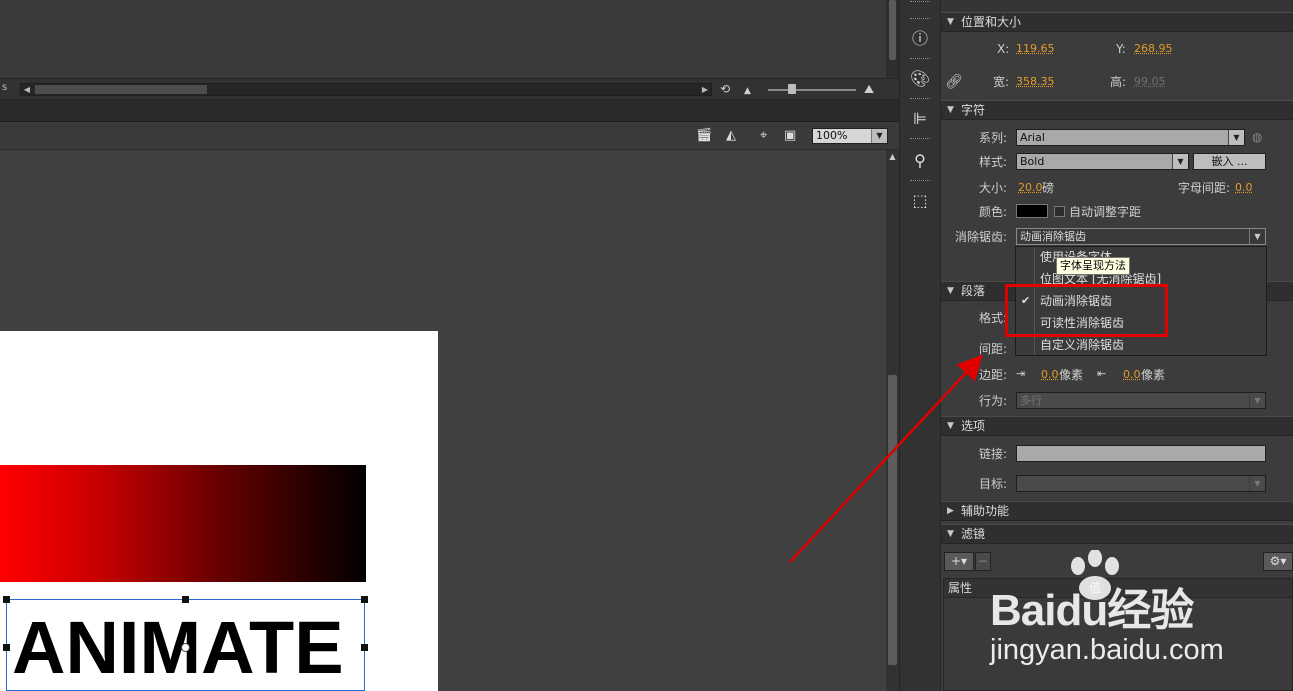 This screenshot has width=1293, height=691. I want to click on gear-icon: ⚙▾, so click(1278, 561).